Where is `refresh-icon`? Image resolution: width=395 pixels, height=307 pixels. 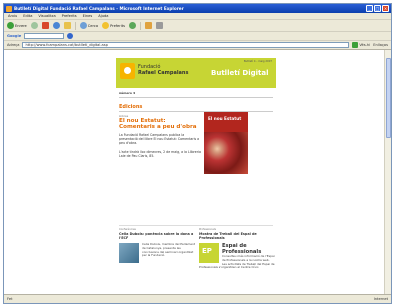
refresh-icon is located at coordinates (56, 25).